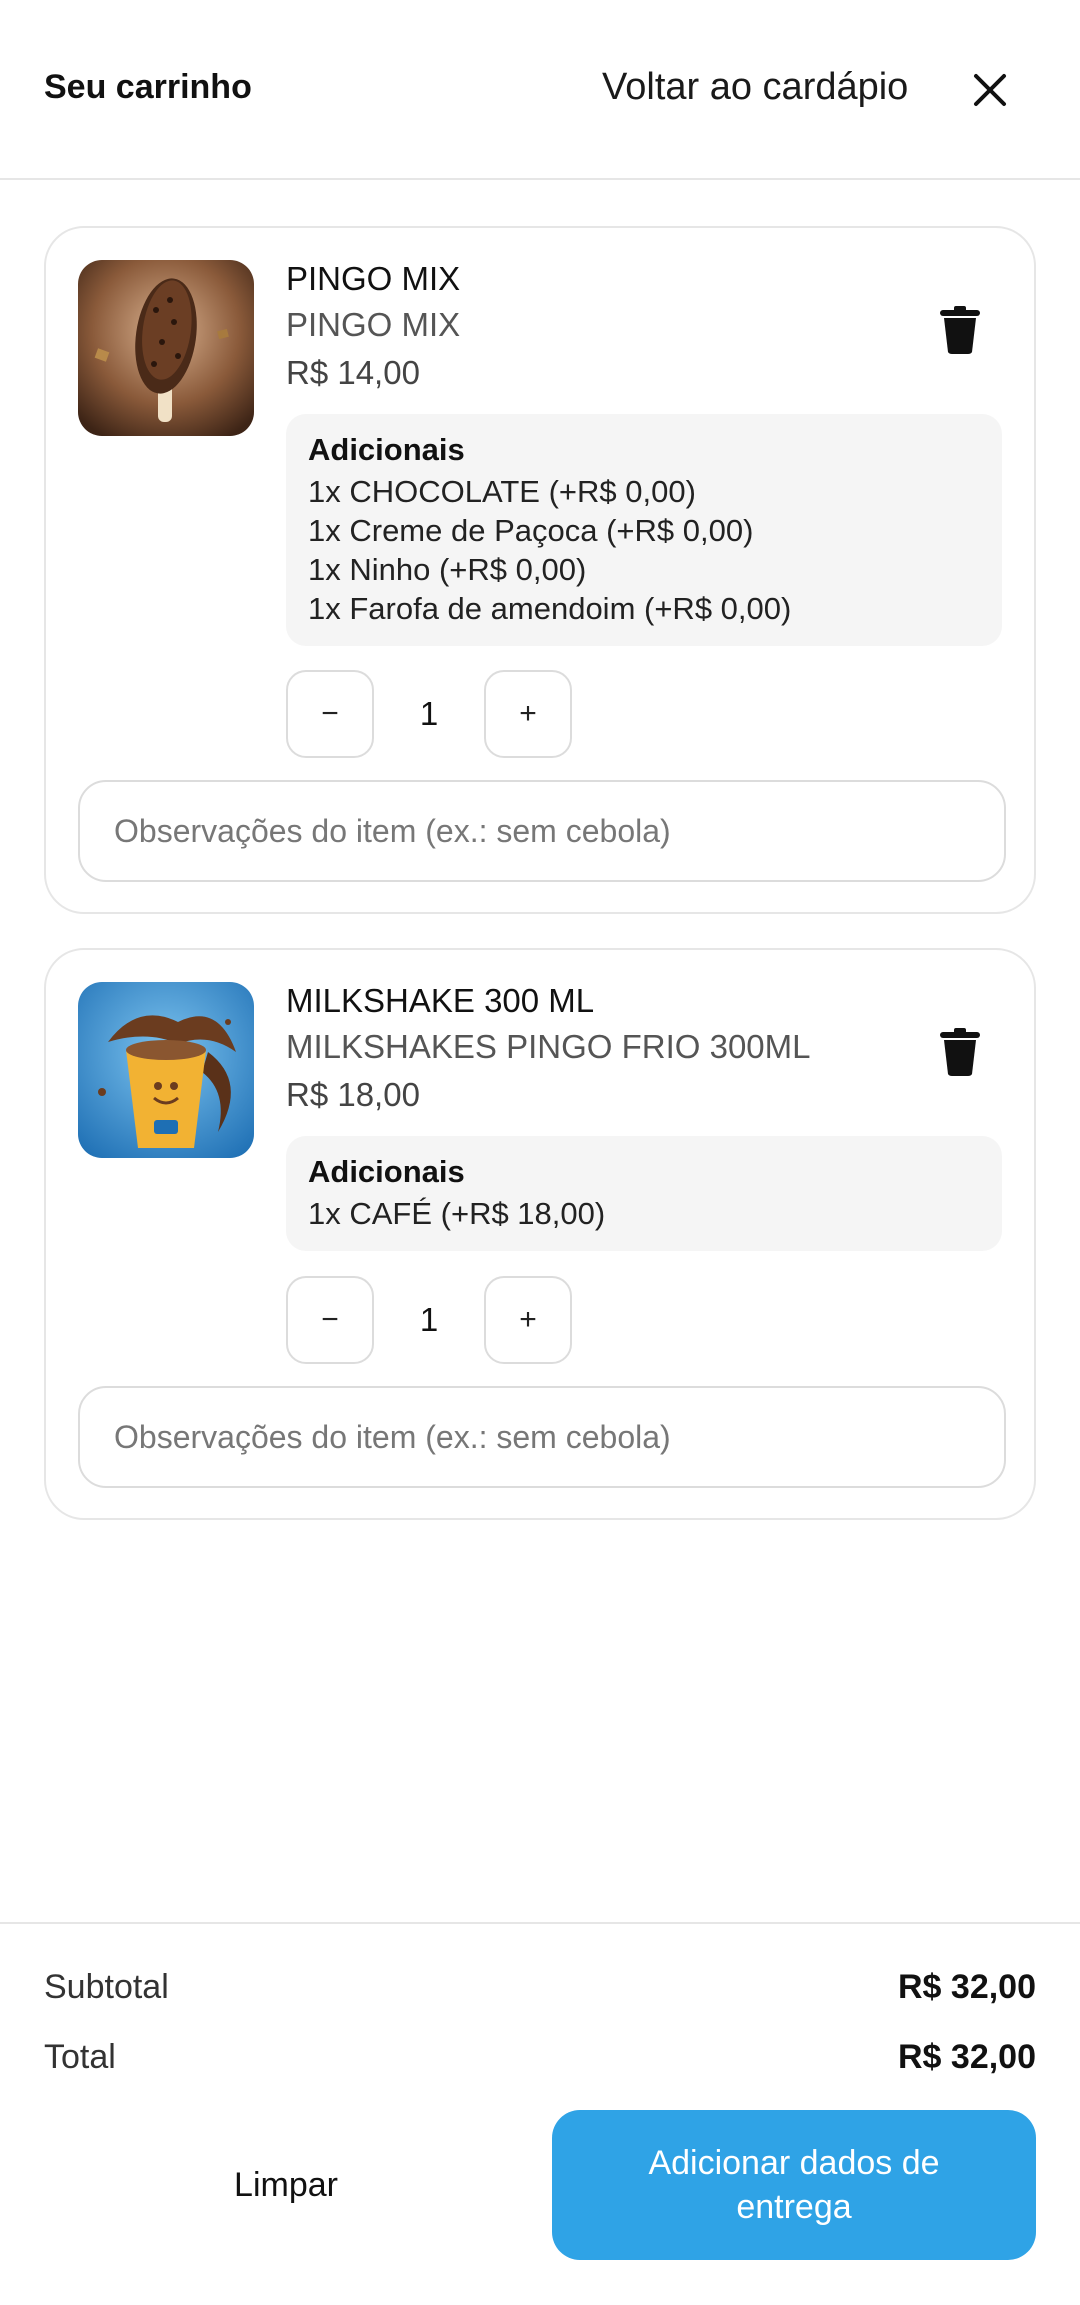 Image resolution: width=1080 pixels, height=2305 pixels. I want to click on total-label: Total, so click(80, 2057).